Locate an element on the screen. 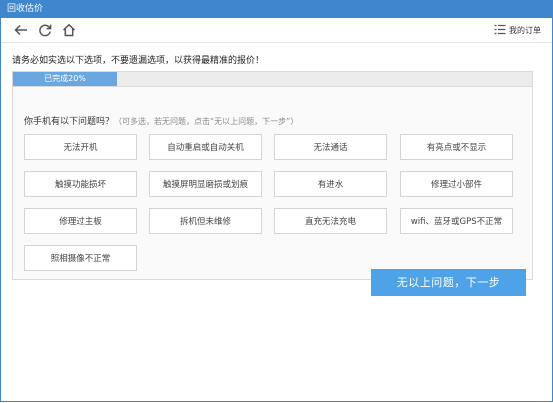 This screenshot has width=553, height=403. option-minor-parts-repaired: 修理过小部件 is located at coordinates (456, 184).